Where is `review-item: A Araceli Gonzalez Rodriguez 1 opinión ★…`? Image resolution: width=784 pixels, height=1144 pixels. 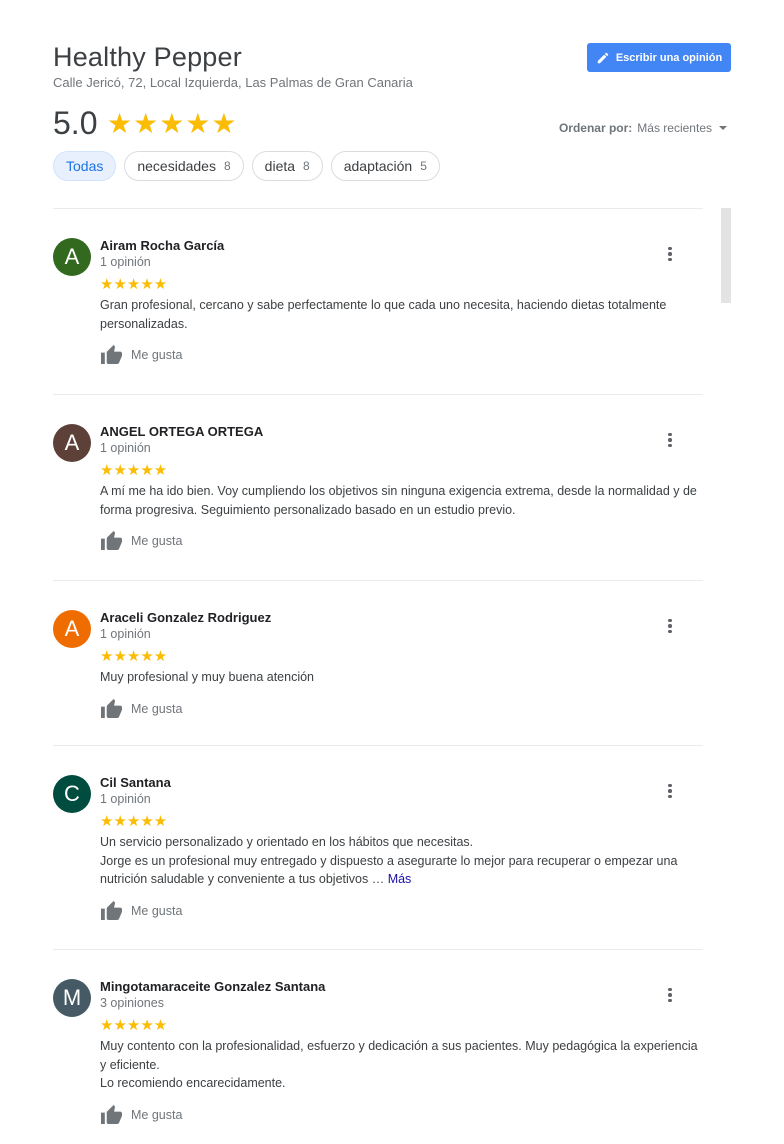
review-item: A Araceli Gonzalez Rodriguez 1 opinión ★… is located at coordinates (378, 663).